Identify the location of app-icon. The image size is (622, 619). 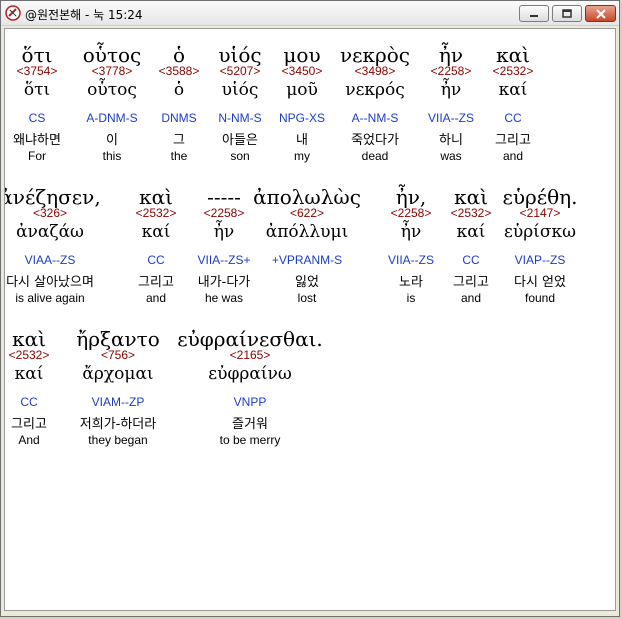
(13, 13).